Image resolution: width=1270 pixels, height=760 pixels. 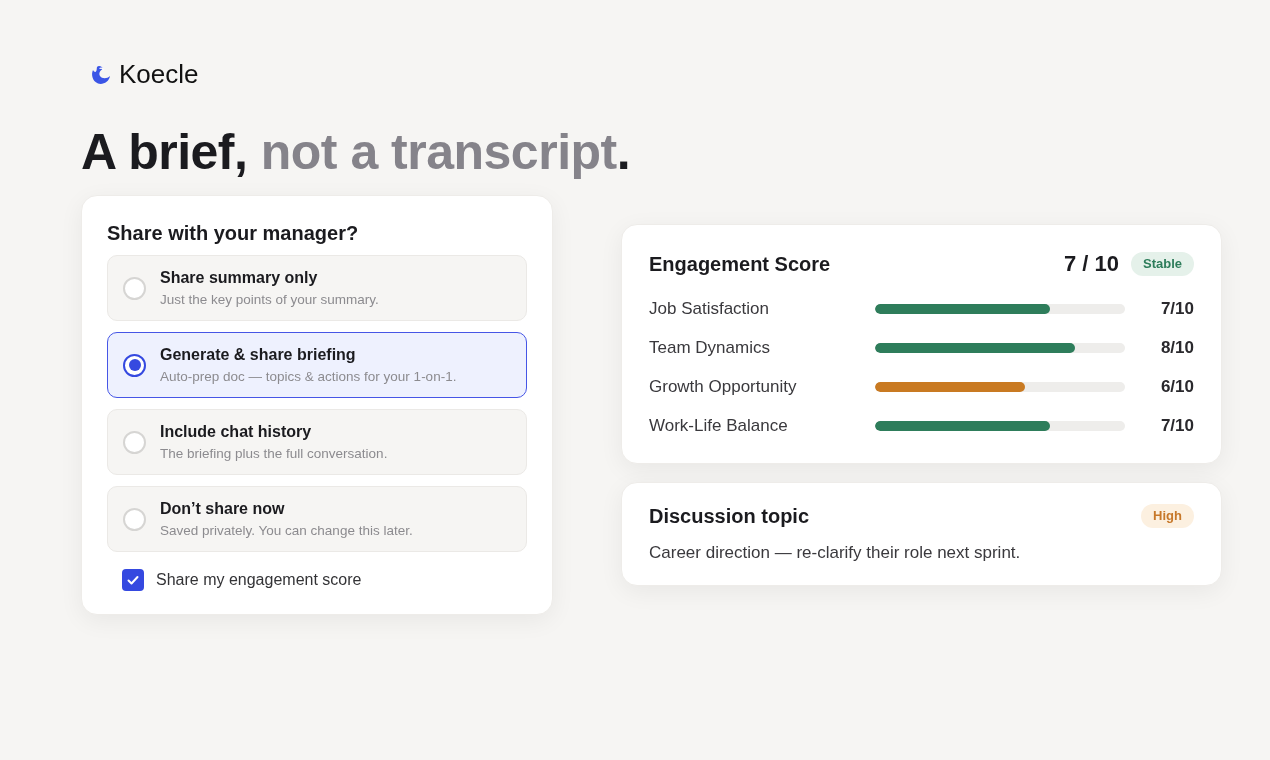 What do you see at coordinates (159, 74) in the screenshot?
I see `brand-name: Koecle` at bounding box center [159, 74].